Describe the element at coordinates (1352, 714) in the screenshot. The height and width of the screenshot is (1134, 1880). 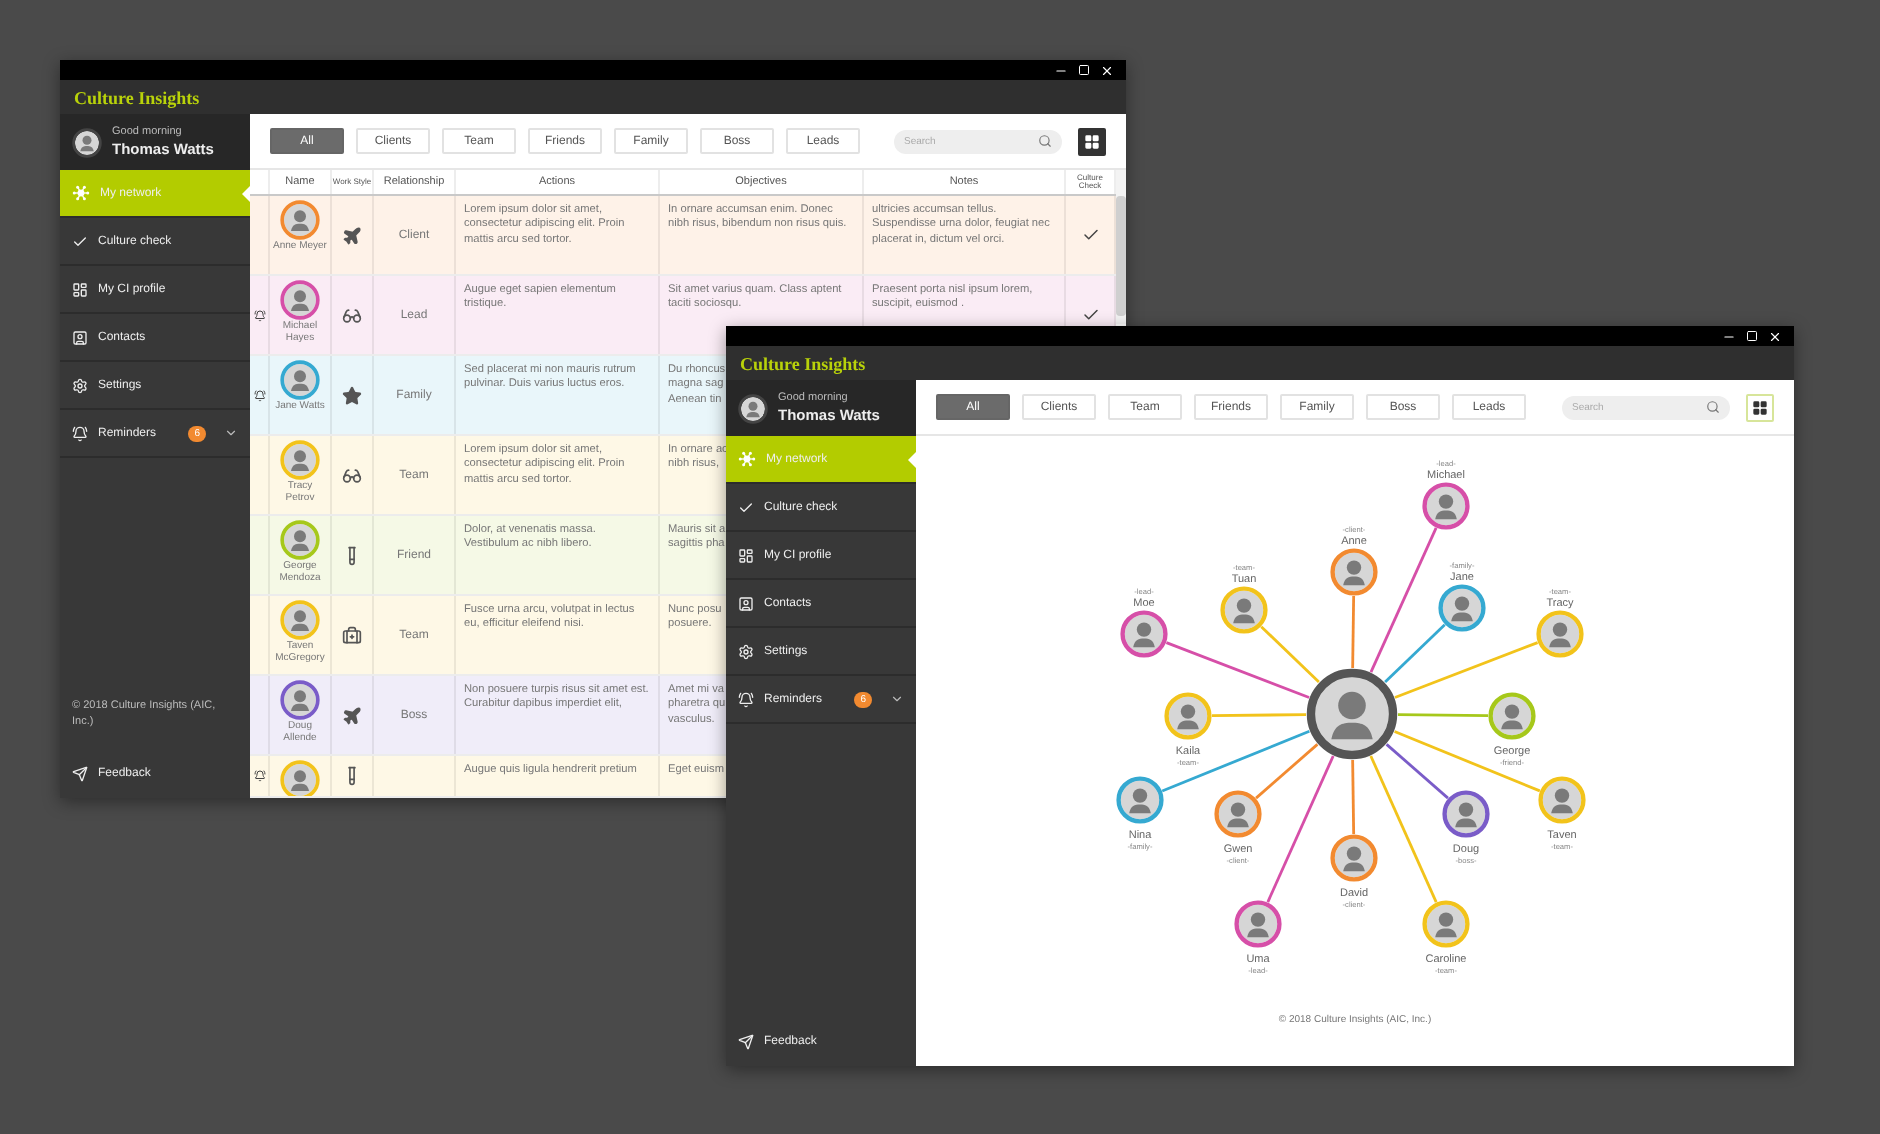
I see `person-avatar` at that location.